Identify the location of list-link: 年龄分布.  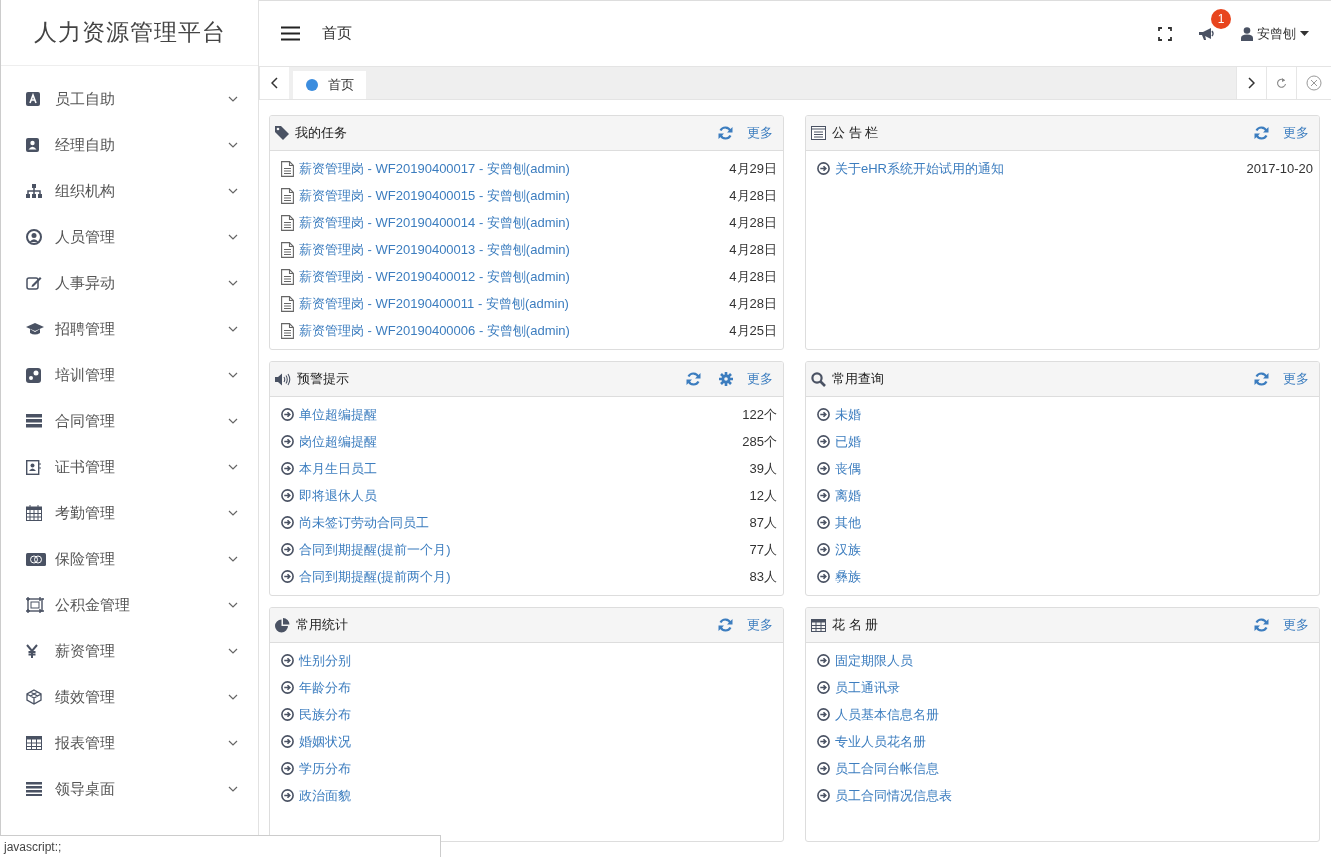
(538, 687).